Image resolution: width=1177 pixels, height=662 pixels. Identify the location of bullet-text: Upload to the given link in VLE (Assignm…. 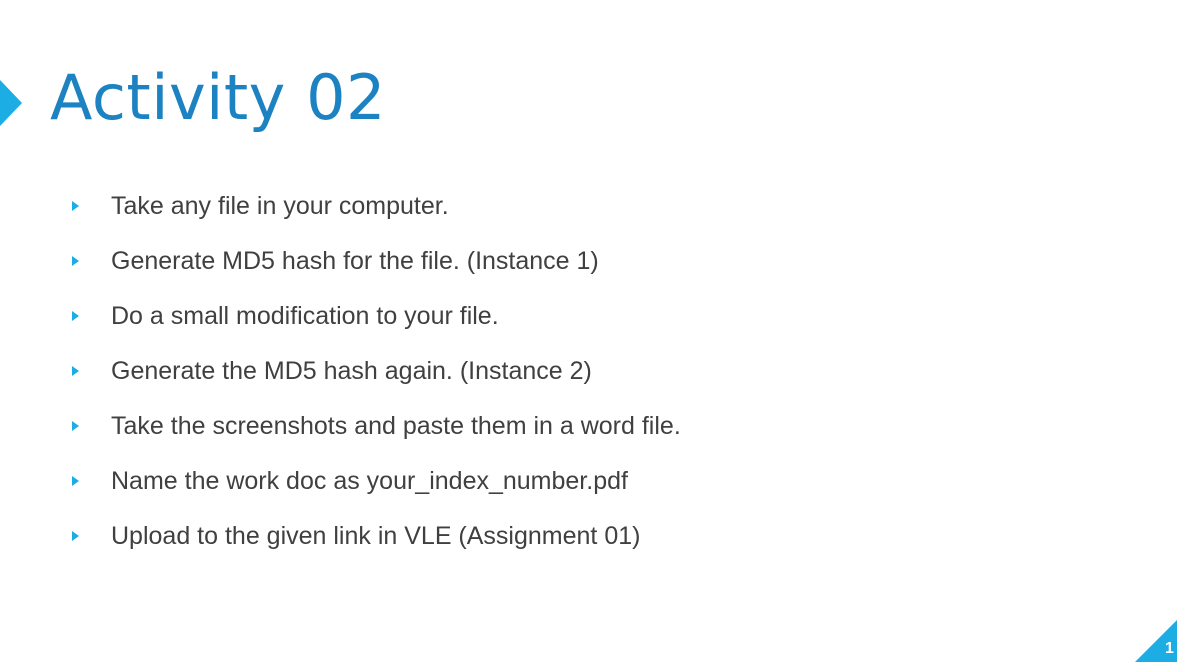
(376, 536).